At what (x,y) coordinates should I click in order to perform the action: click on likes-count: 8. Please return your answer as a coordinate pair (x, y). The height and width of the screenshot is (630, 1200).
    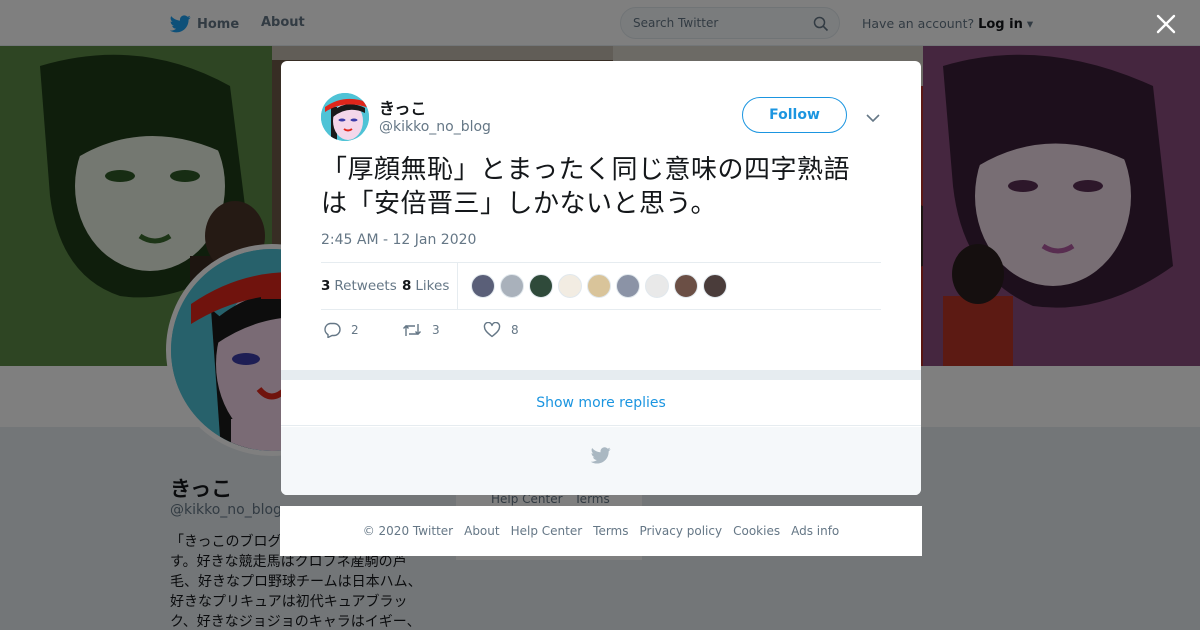
    Looking at the image, I should click on (407, 286).